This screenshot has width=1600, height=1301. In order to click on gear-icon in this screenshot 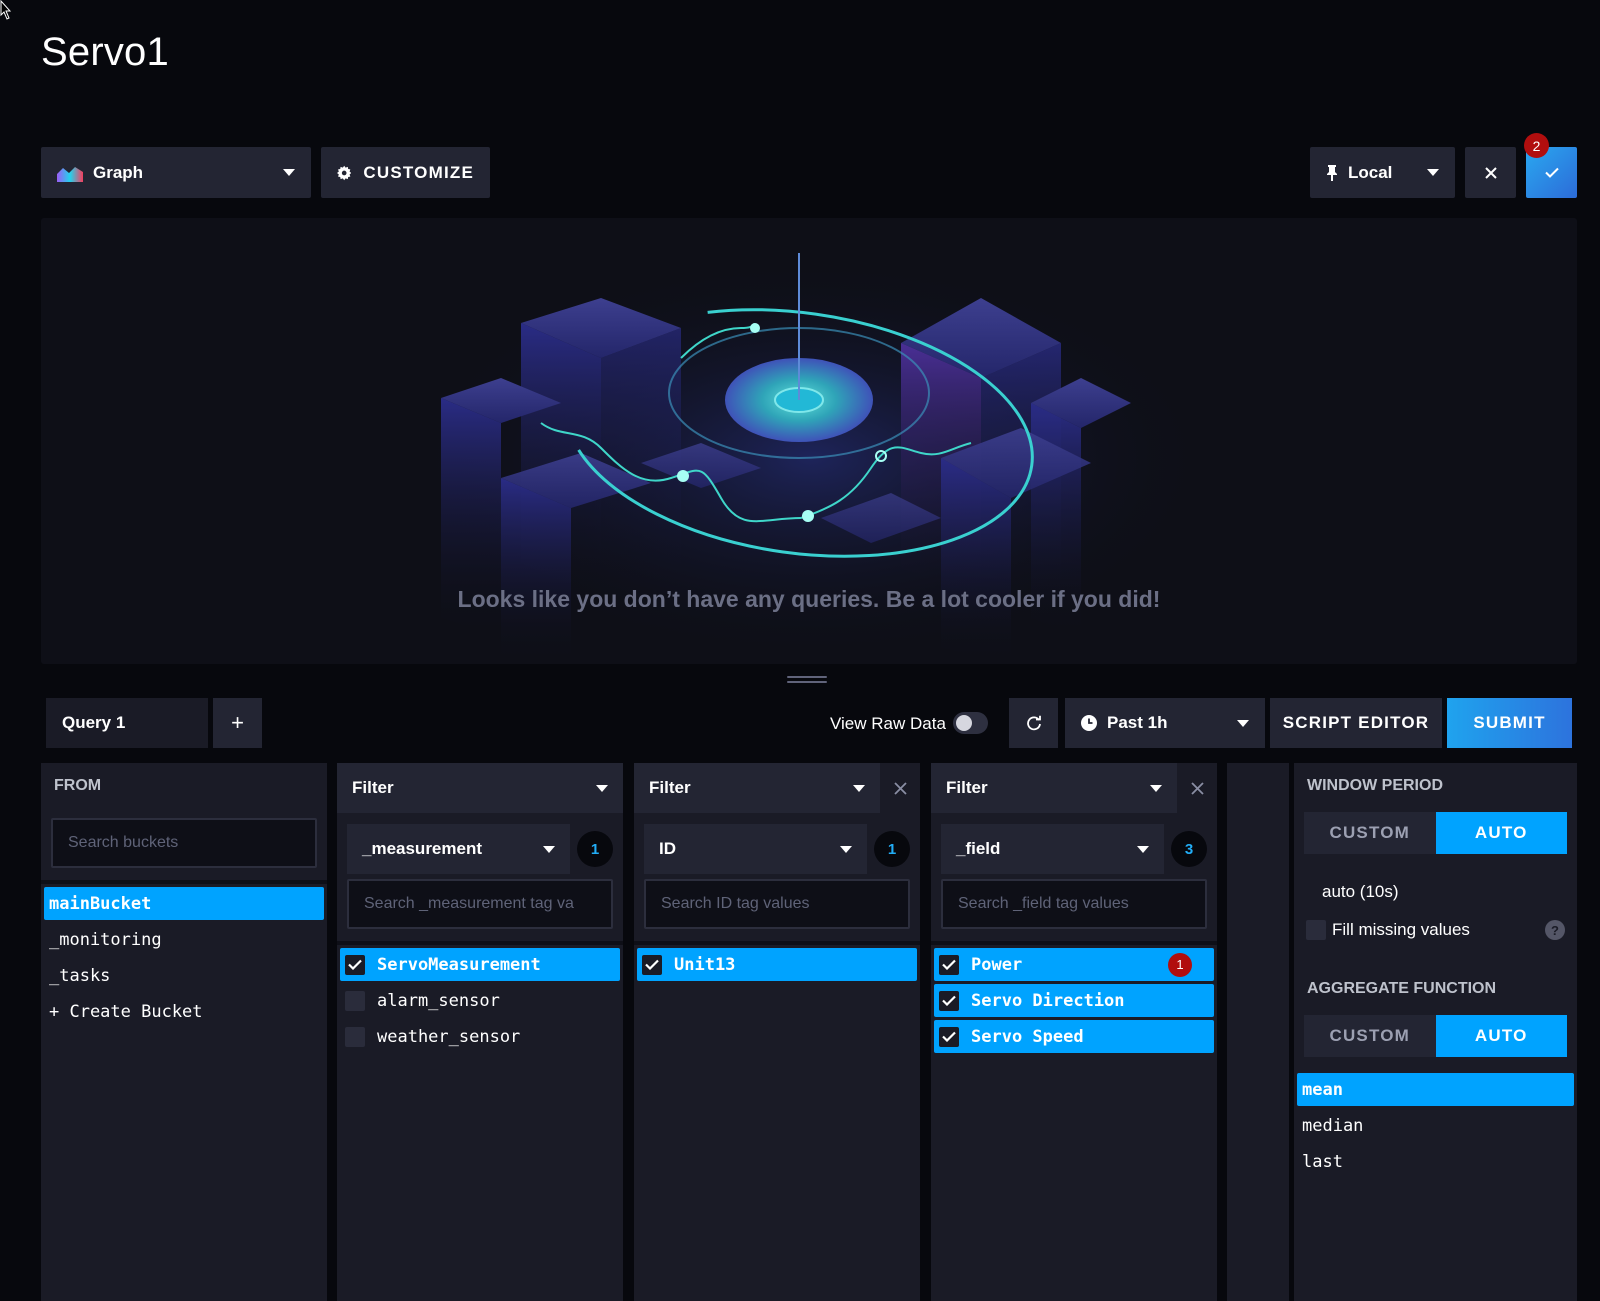, I will do `click(344, 172)`.